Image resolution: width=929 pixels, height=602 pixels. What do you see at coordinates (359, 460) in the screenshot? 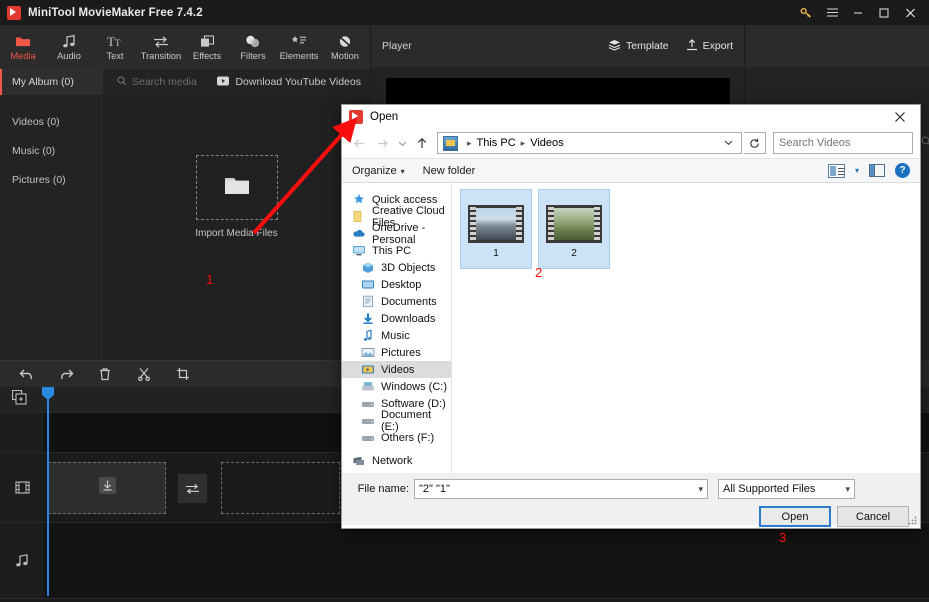
I see `network-icon` at bounding box center [359, 460].